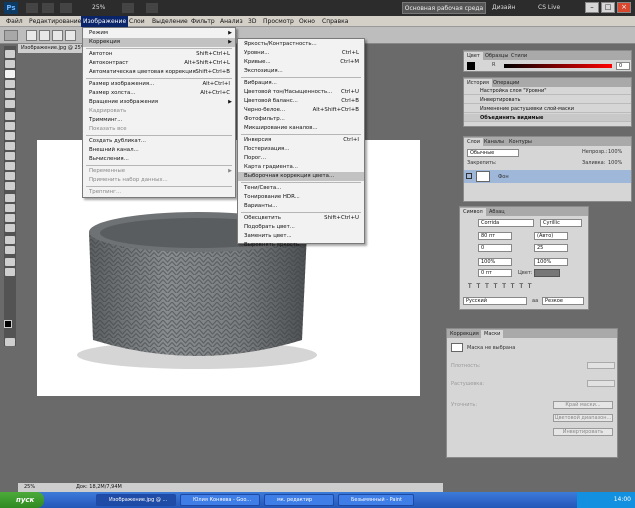 The width and height of the screenshot is (635, 508). Describe the element at coordinates (10, 136) in the screenshot. I see `stamp-tool-icon` at that location.